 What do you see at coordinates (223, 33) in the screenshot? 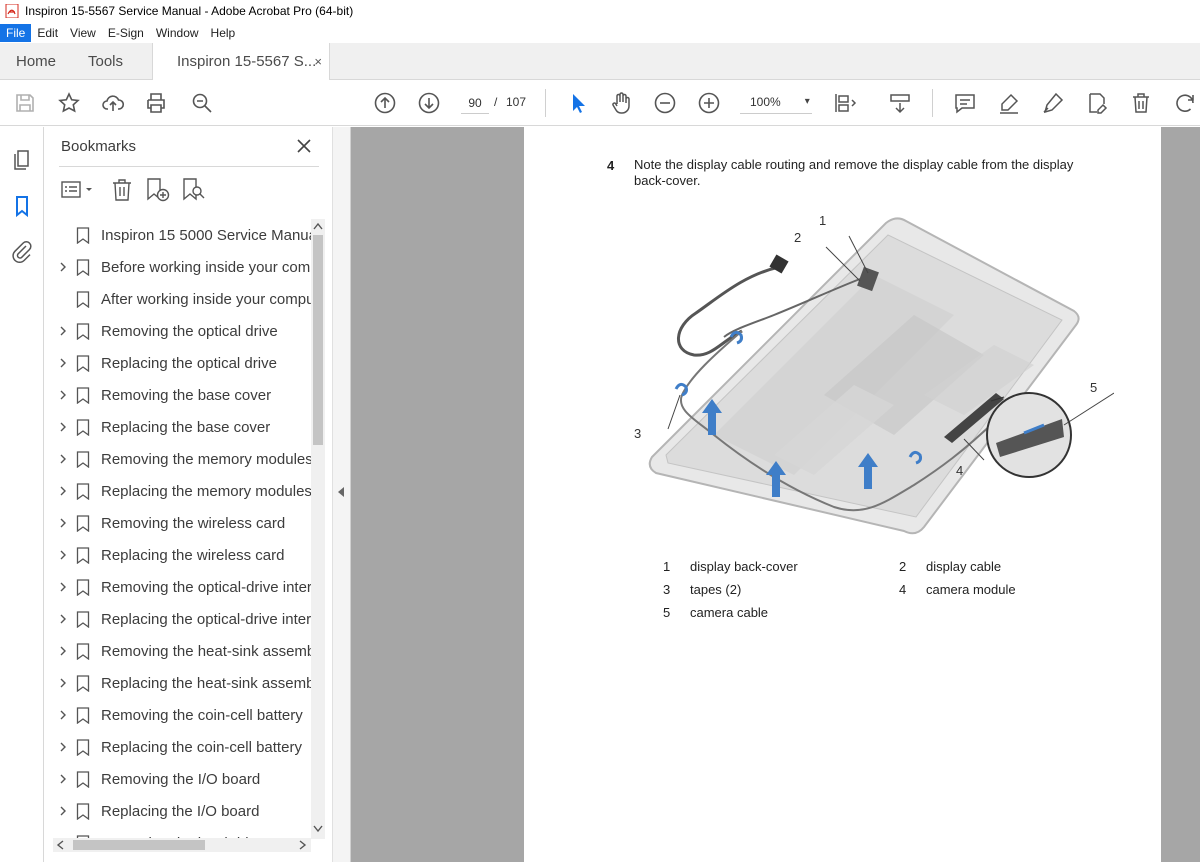
I see `menu-help: Help` at bounding box center [223, 33].